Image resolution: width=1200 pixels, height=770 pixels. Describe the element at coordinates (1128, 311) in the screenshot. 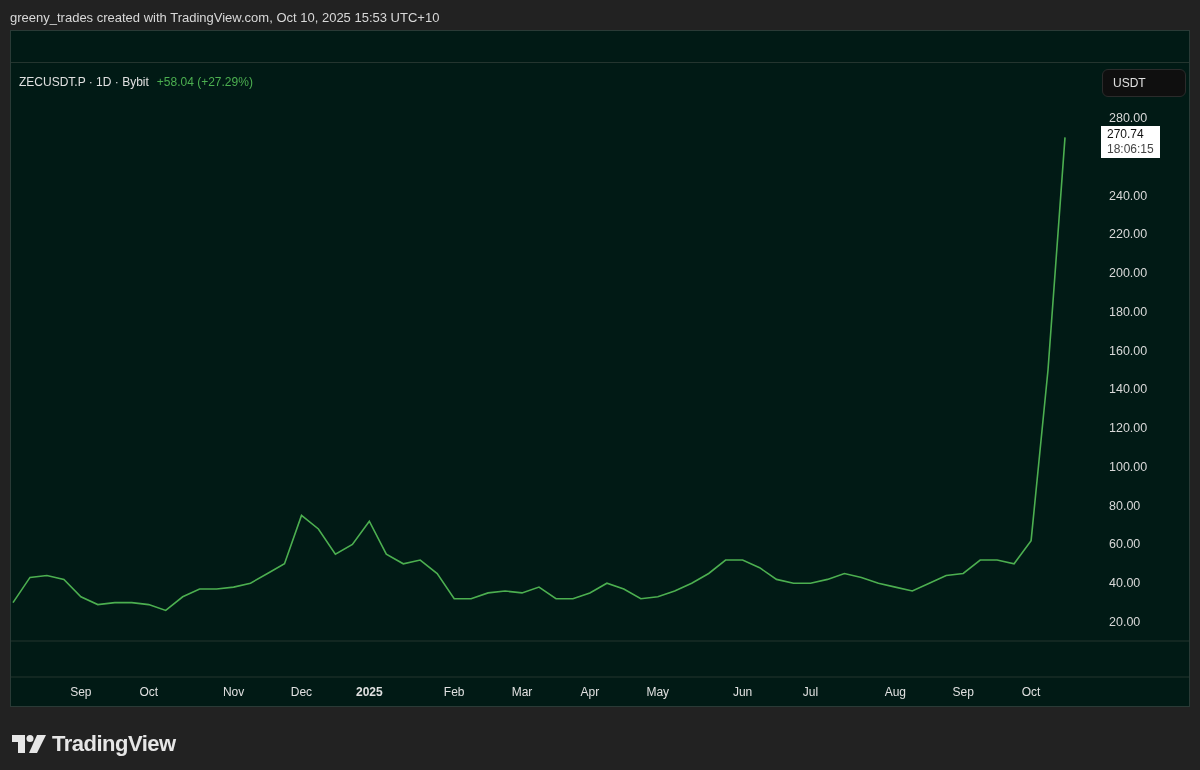

I see `price-tick: 180.00` at that location.